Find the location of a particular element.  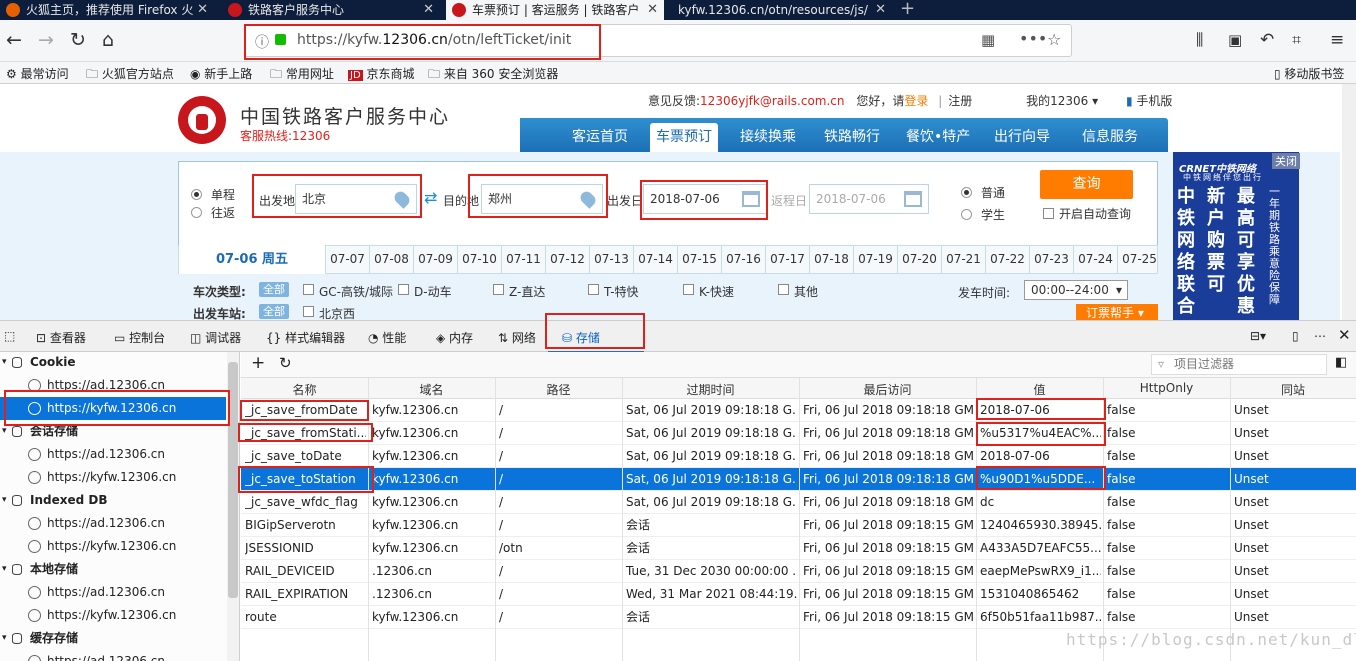

back-icon: ← is located at coordinates (14, 40).